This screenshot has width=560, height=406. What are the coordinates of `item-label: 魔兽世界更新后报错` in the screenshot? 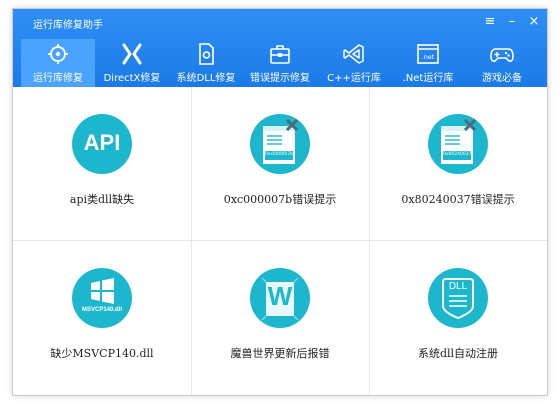 It's located at (280, 353).